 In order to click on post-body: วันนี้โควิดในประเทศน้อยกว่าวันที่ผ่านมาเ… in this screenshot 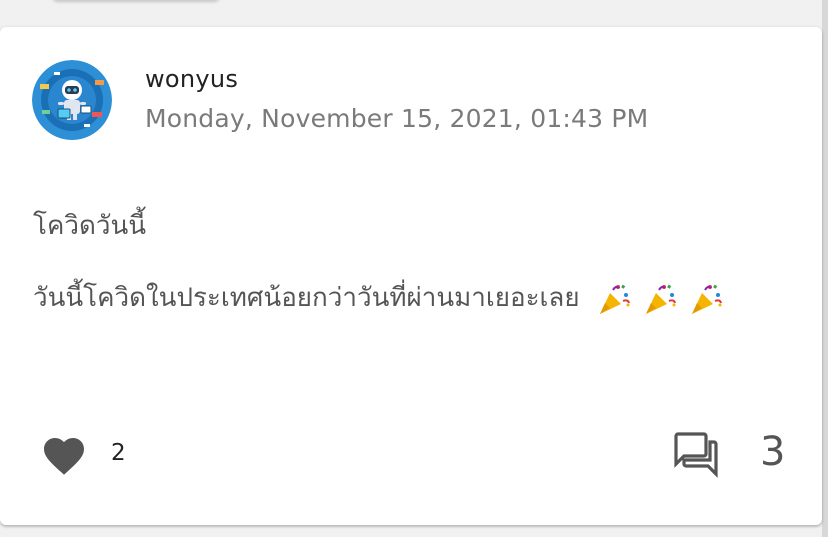, I will do `click(379, 297)`.